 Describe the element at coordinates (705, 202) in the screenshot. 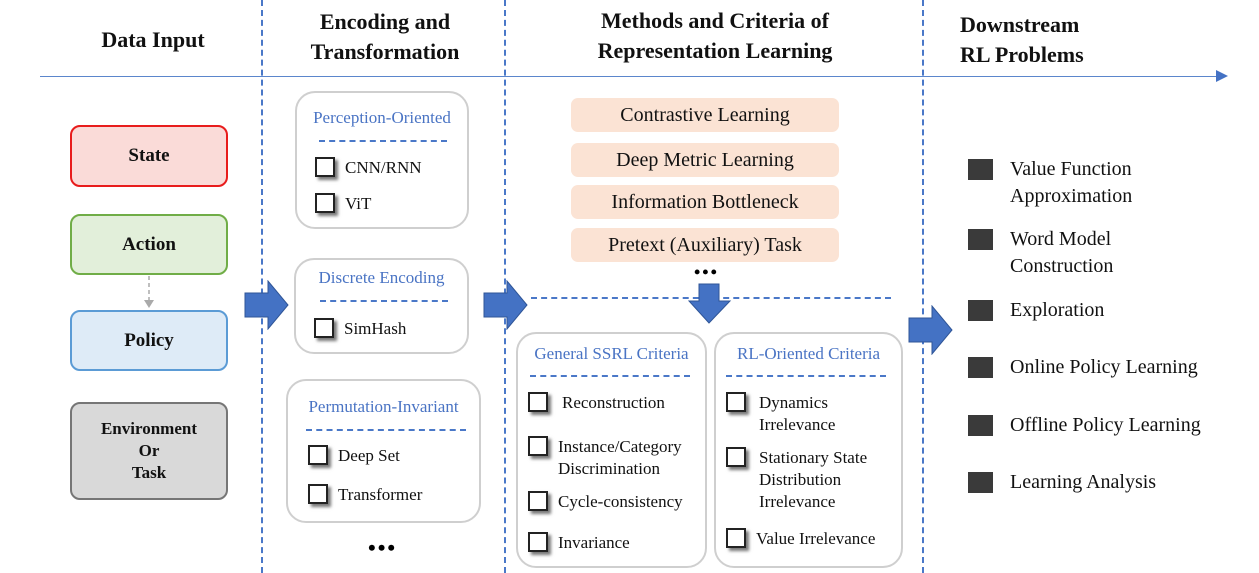

I see `method-information-bottleneck: Information Bottleneck` at that location.